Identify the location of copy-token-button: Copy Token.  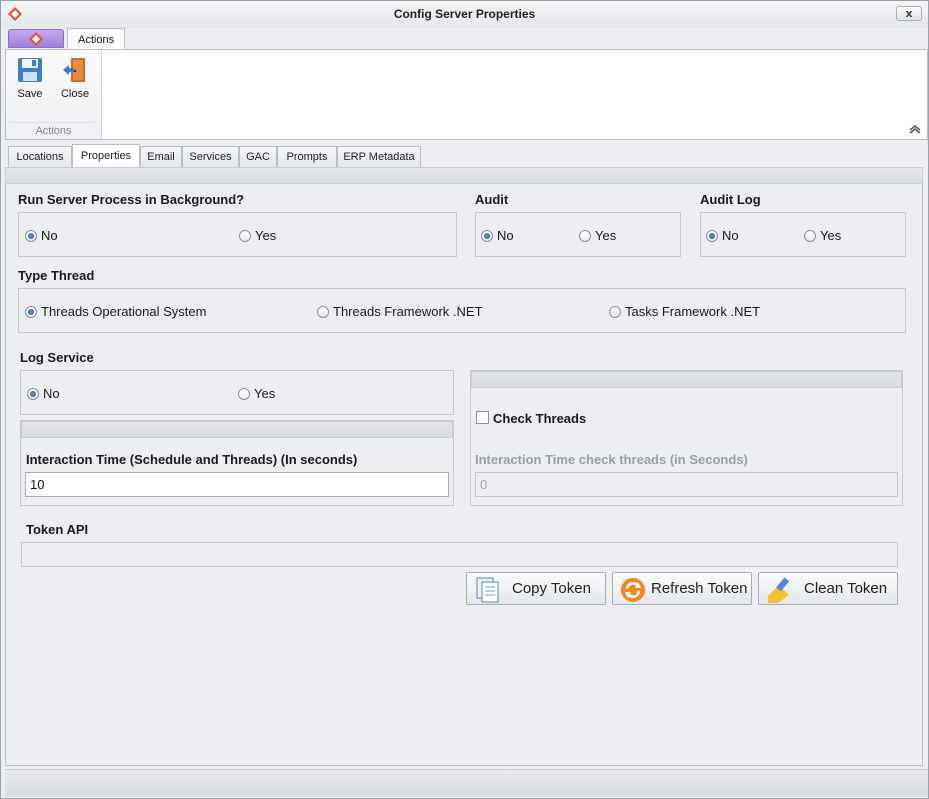
(536, 588).